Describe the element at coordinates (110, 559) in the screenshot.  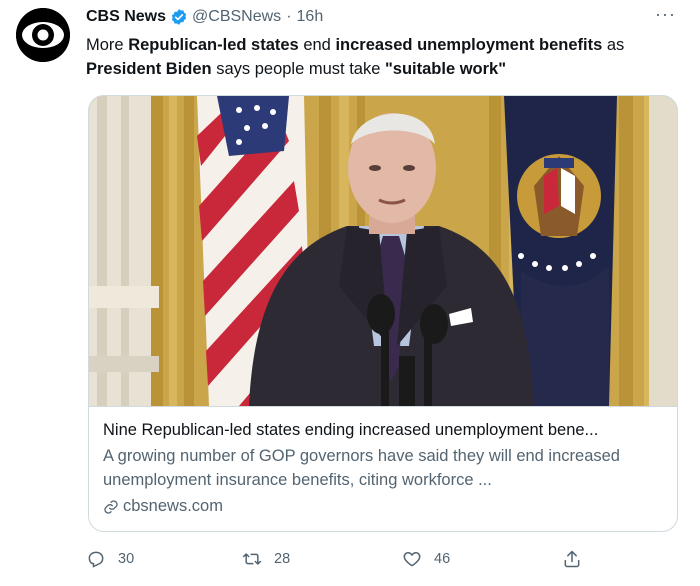
I see `reply-button: 30` at that location.